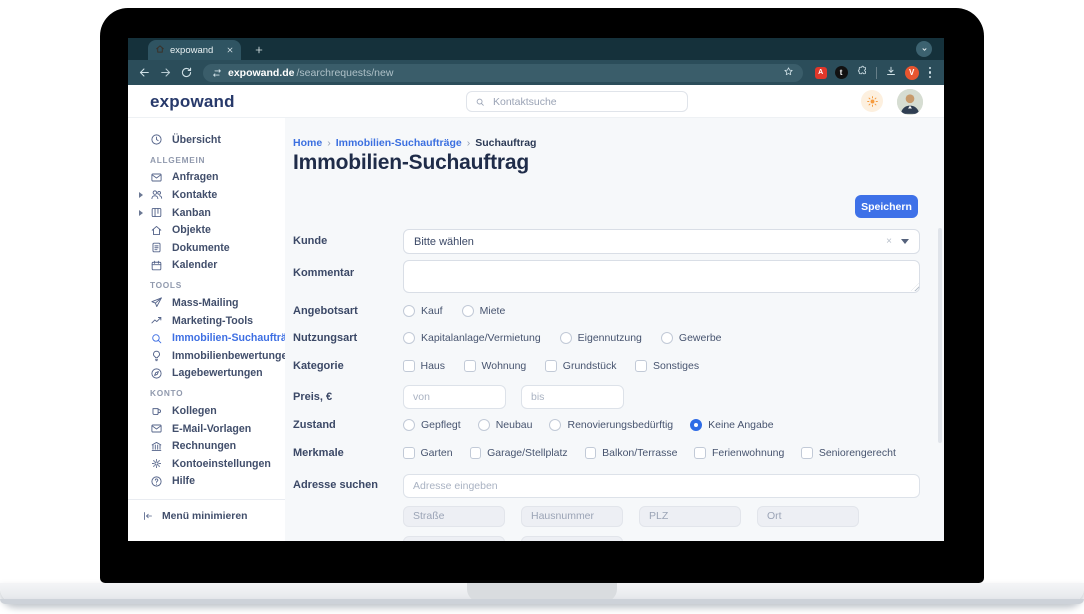 This screenshot has height=614, width=1084. What do you see at coordinates (872, 101) in the screenshot?
I see `theme-toggle-button` at bounding box center [872, 101].